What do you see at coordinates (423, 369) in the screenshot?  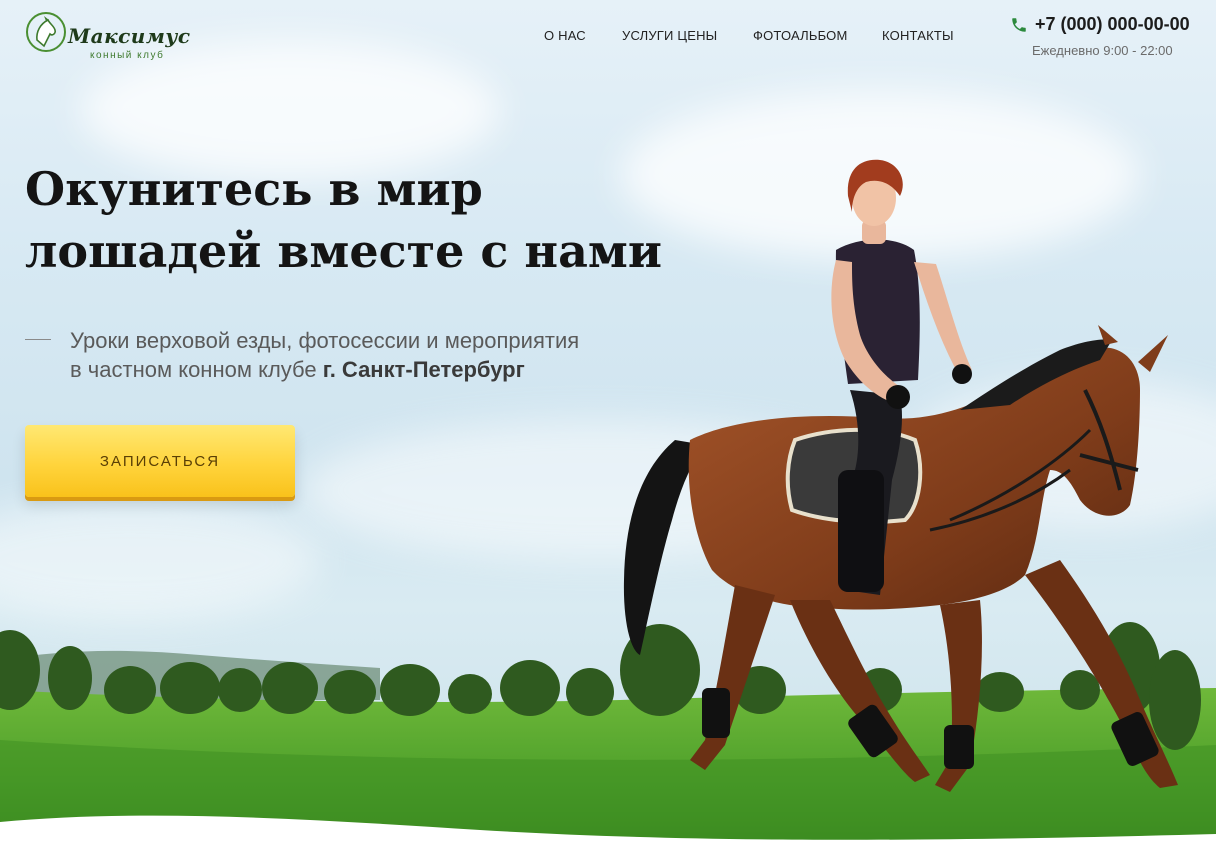 I see `hero-subtitle-city: г. Санкт-Петербург` at bounding box center [423, 369].